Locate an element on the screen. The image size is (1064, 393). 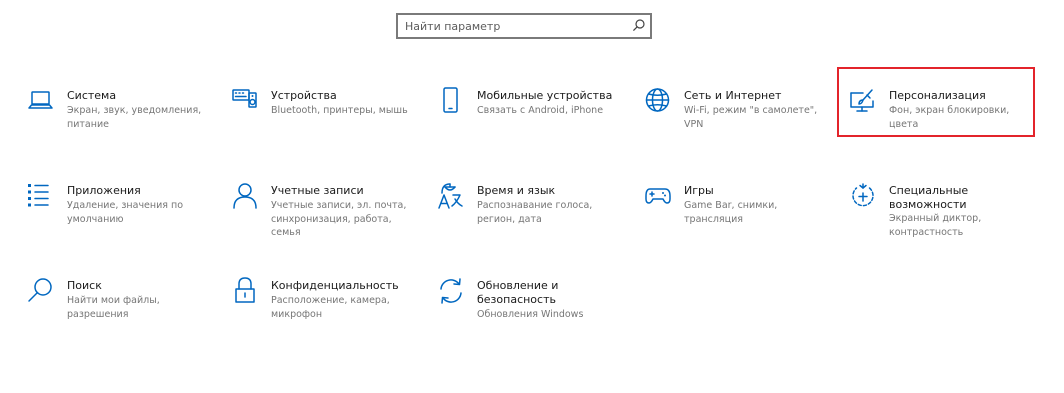
tile-title: Обновление и безопасность is located at coordinates (518, 292).